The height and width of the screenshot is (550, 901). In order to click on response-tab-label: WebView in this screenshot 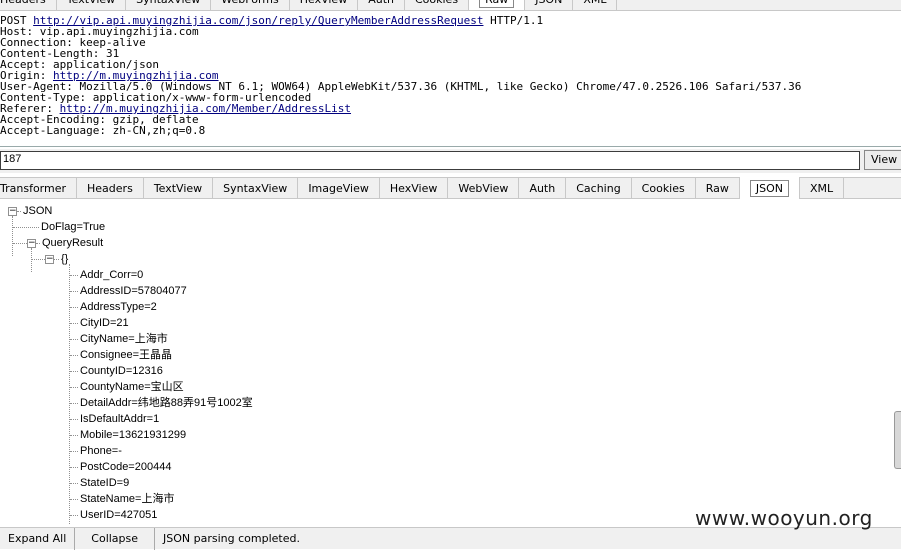, I will do `click(483, 188)`.